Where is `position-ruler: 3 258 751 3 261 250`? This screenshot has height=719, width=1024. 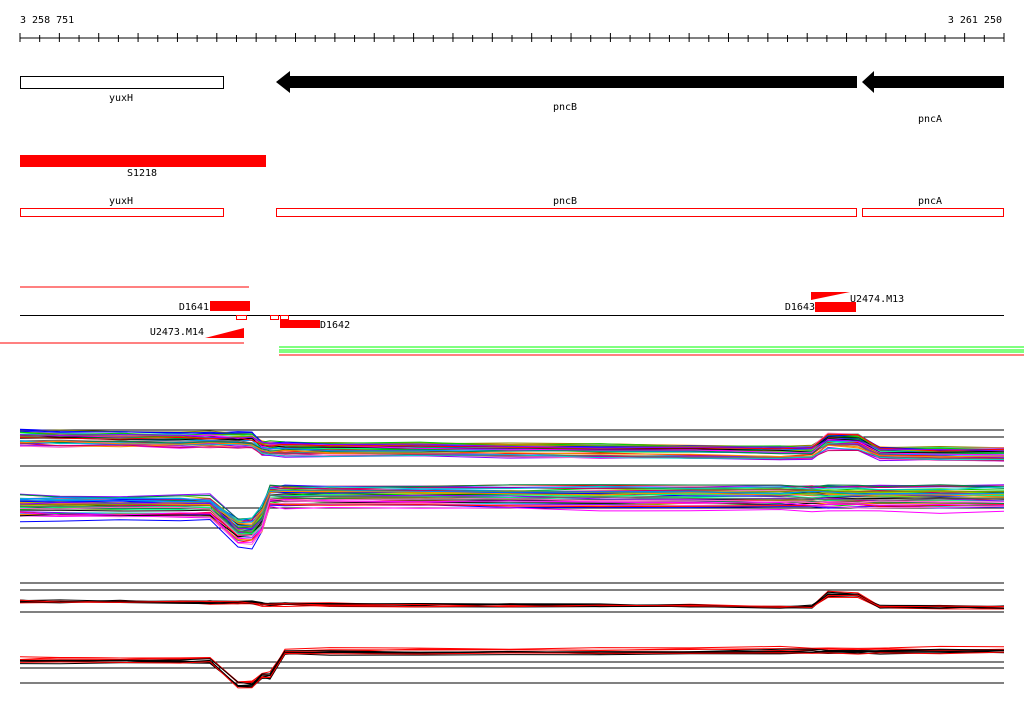
position-ruler: 3 258 751 3 261 250 is located at coordinates (512, 28).